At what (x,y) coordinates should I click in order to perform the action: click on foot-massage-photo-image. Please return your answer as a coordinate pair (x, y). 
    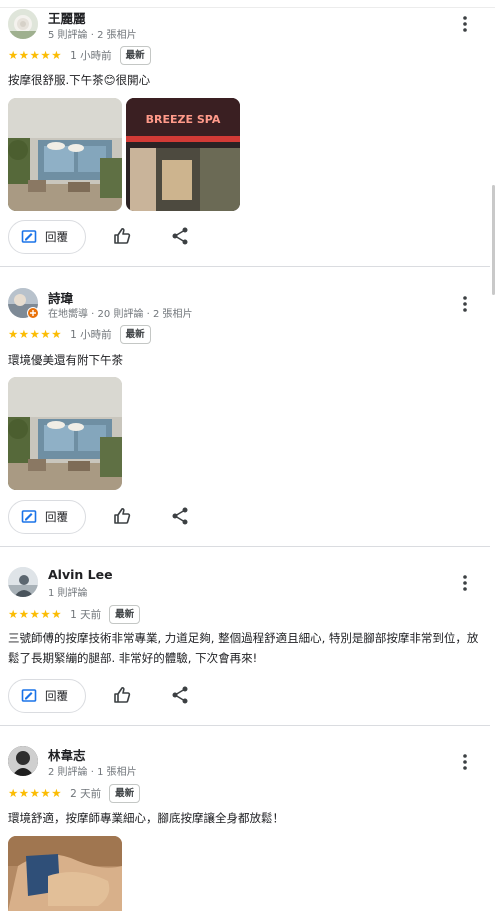
    Looking at the image, I should click on (65, 873).